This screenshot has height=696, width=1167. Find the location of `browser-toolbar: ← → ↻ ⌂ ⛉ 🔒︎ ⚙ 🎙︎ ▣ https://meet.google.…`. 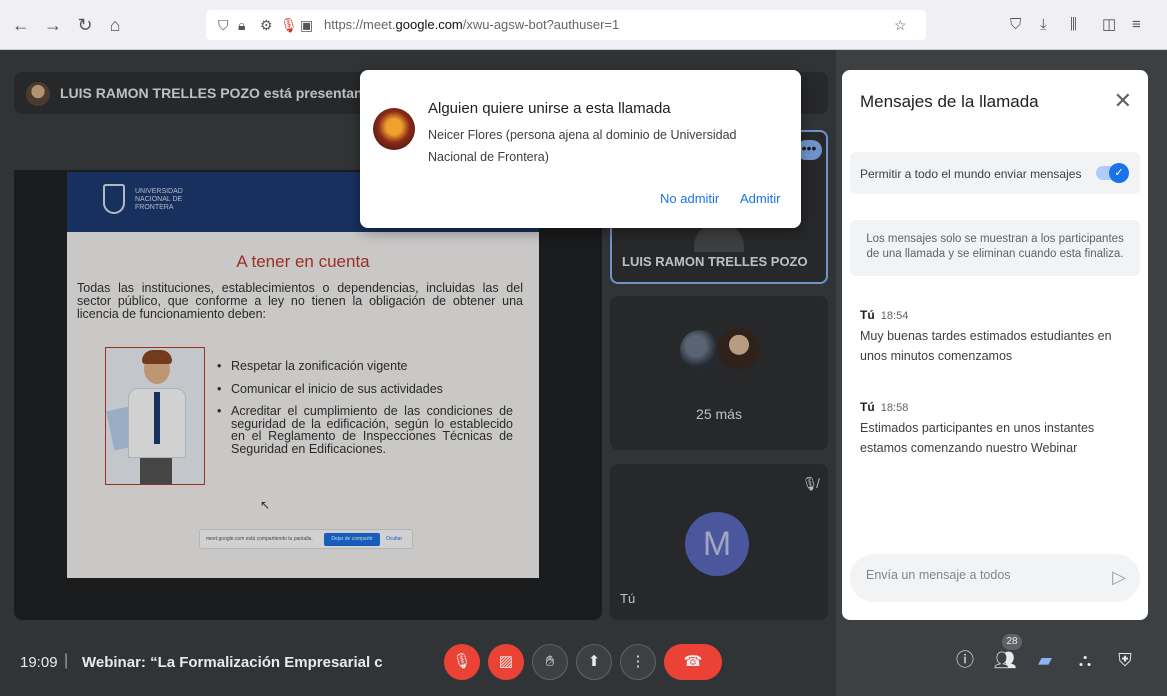

browser-toolbar: ← → ↻ ⌂ ⛉ 🔒︎ ⚙ 🎙︎ ▣ https://meet.google.… is located at coordinates (583, 25).